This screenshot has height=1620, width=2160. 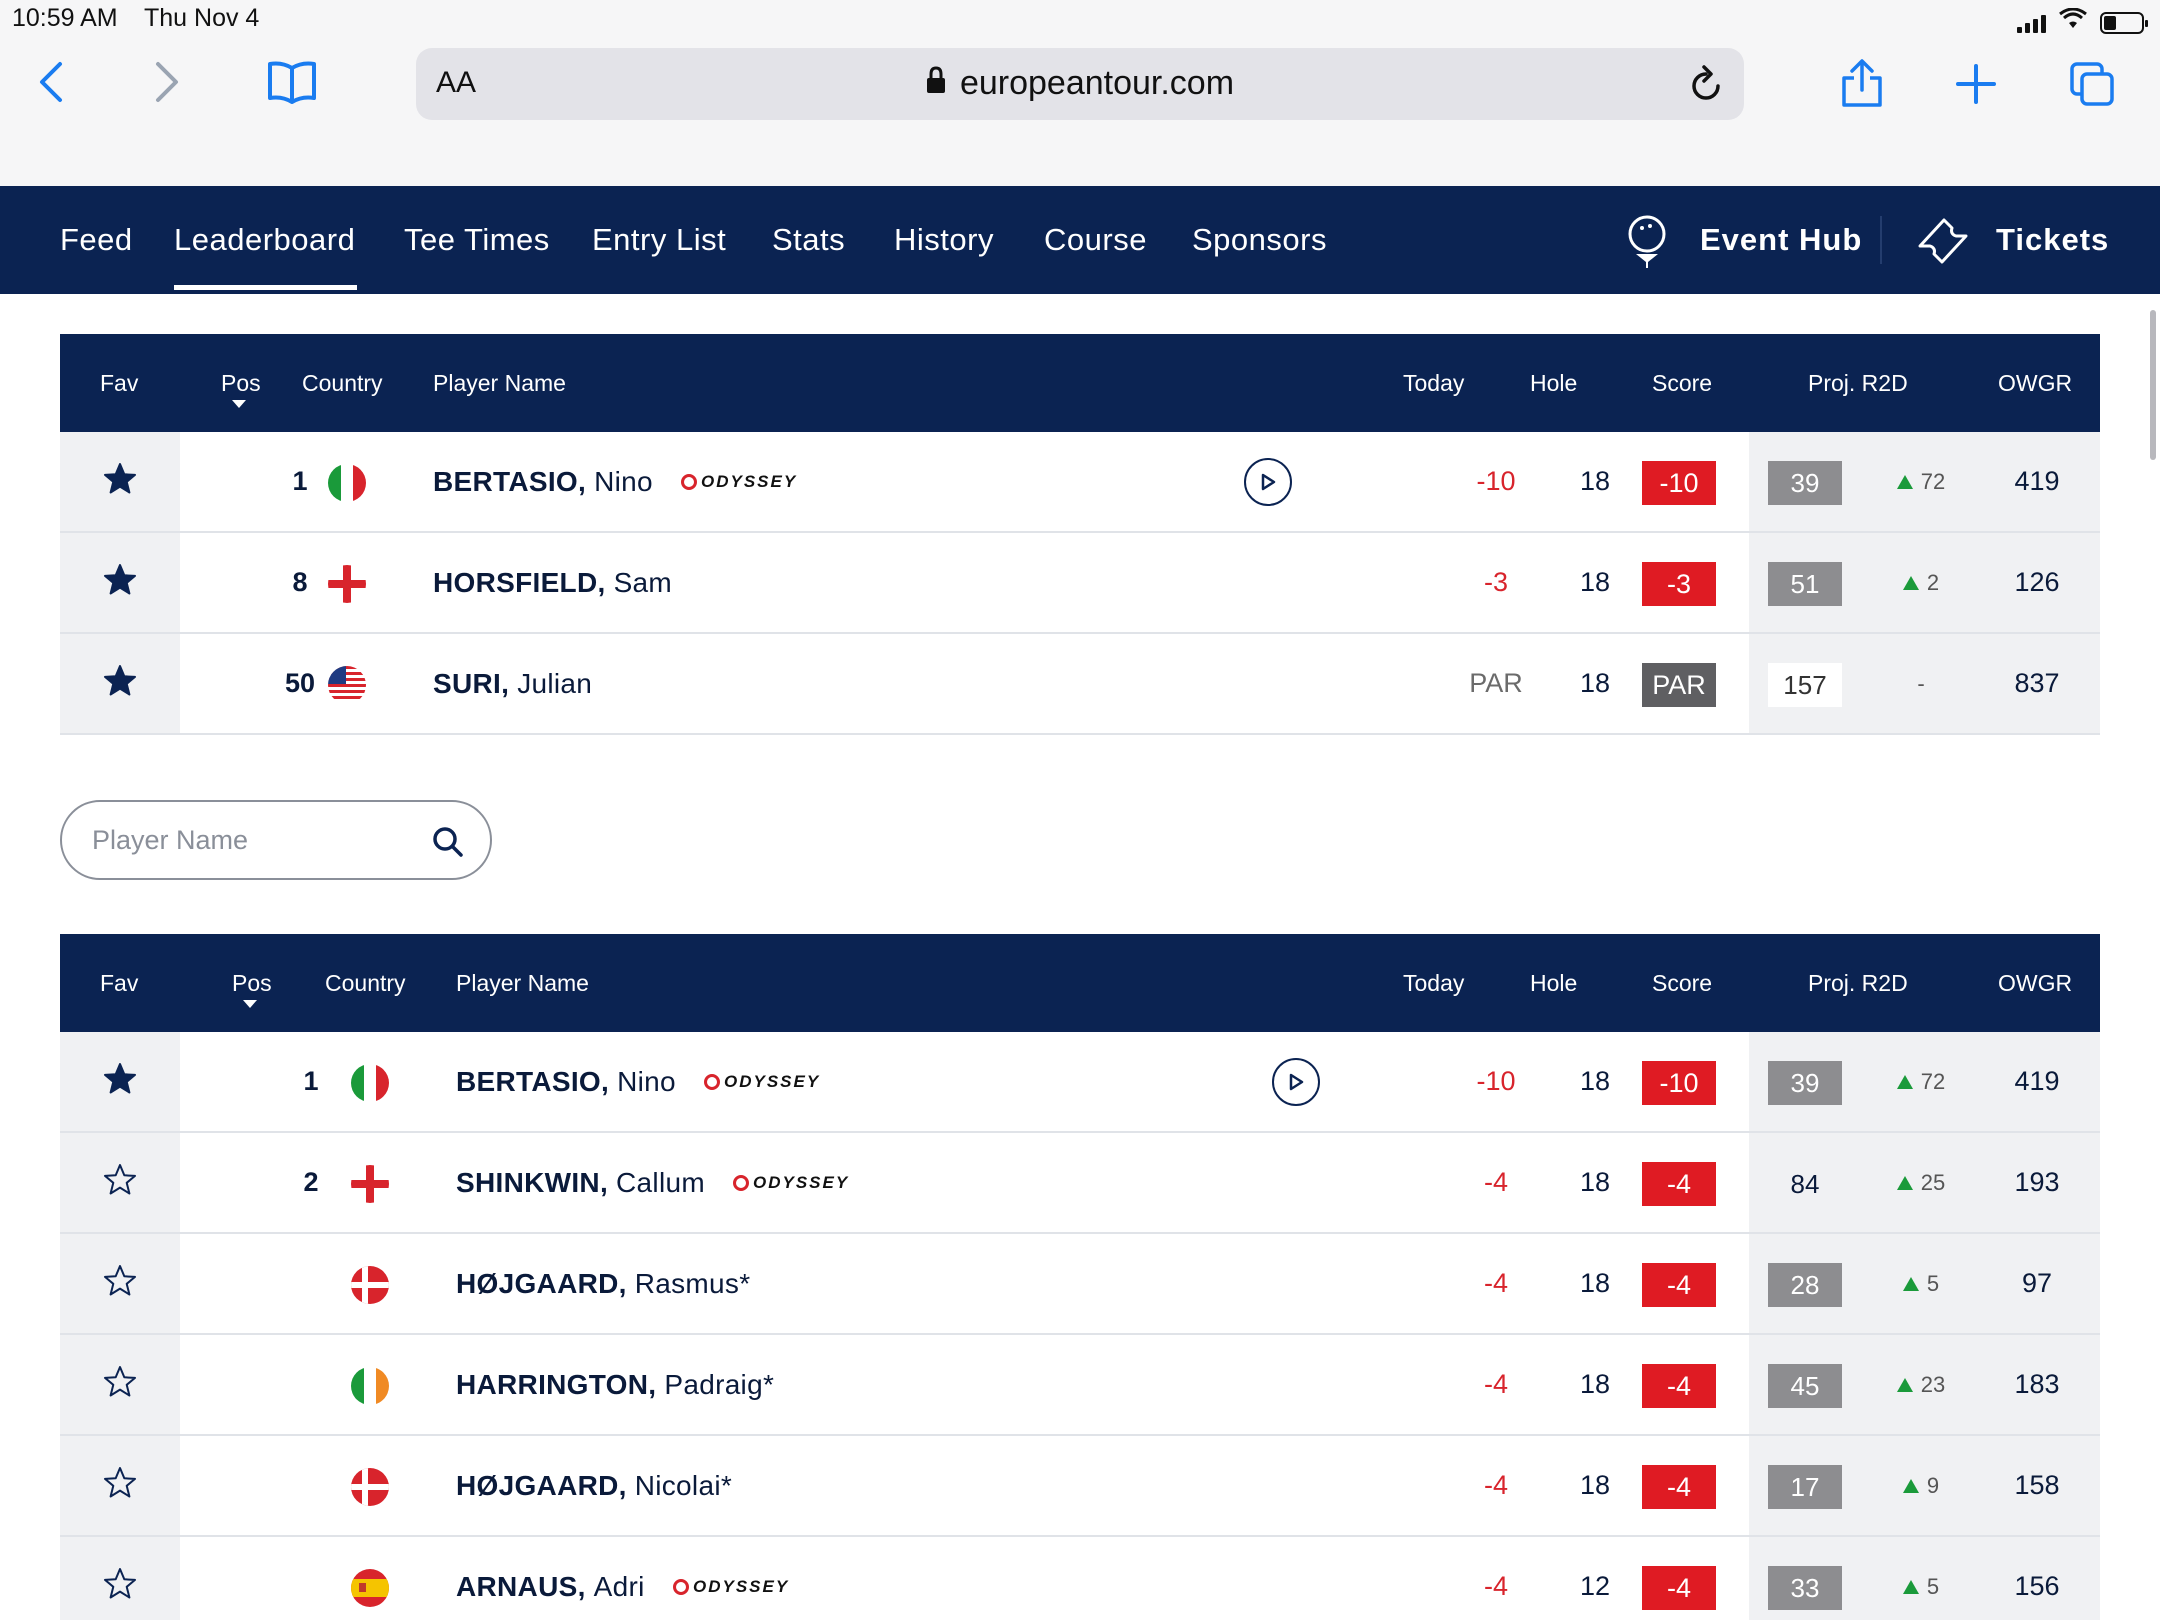 I want to click on total-score-badge: -3, so click(x=1679, y=584).